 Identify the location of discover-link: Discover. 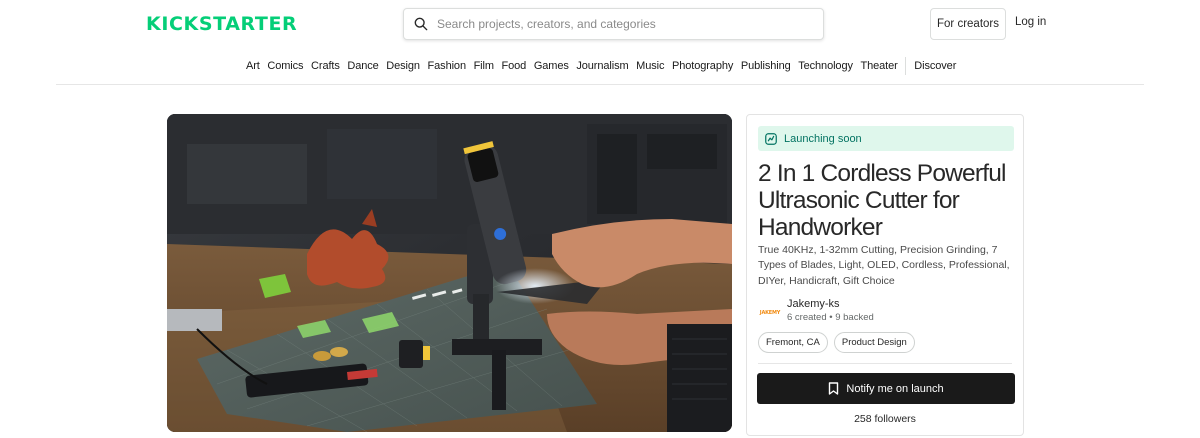
(935, 66).